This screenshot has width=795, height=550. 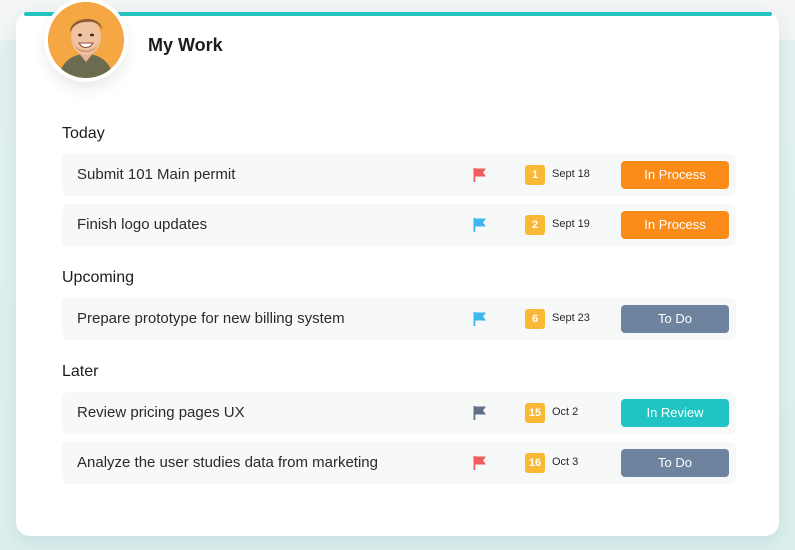 What do you see at coordinates (535, 175) in the screenshot?
I see `count-badge: 1` at bounding box center [535, 175].